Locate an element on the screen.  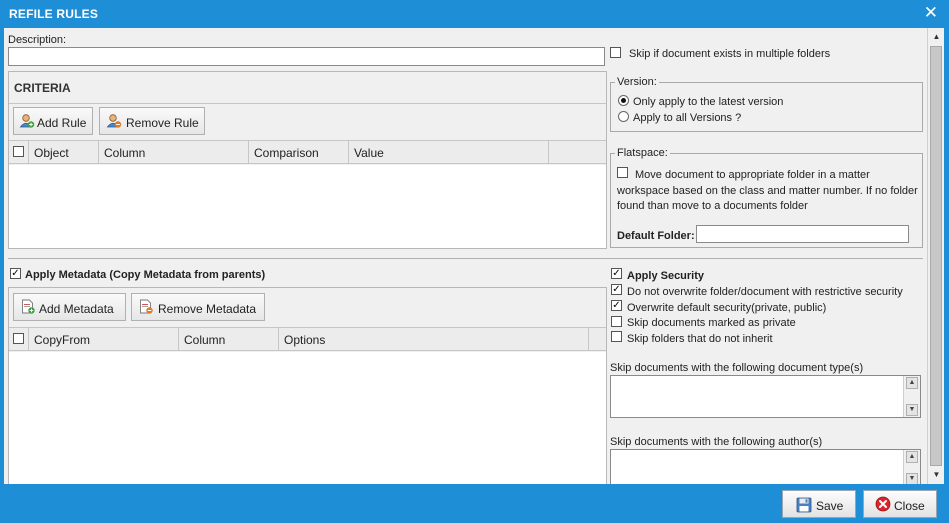
column-header-copyfrom: CopyFrom is located at coordinates (104, 339).